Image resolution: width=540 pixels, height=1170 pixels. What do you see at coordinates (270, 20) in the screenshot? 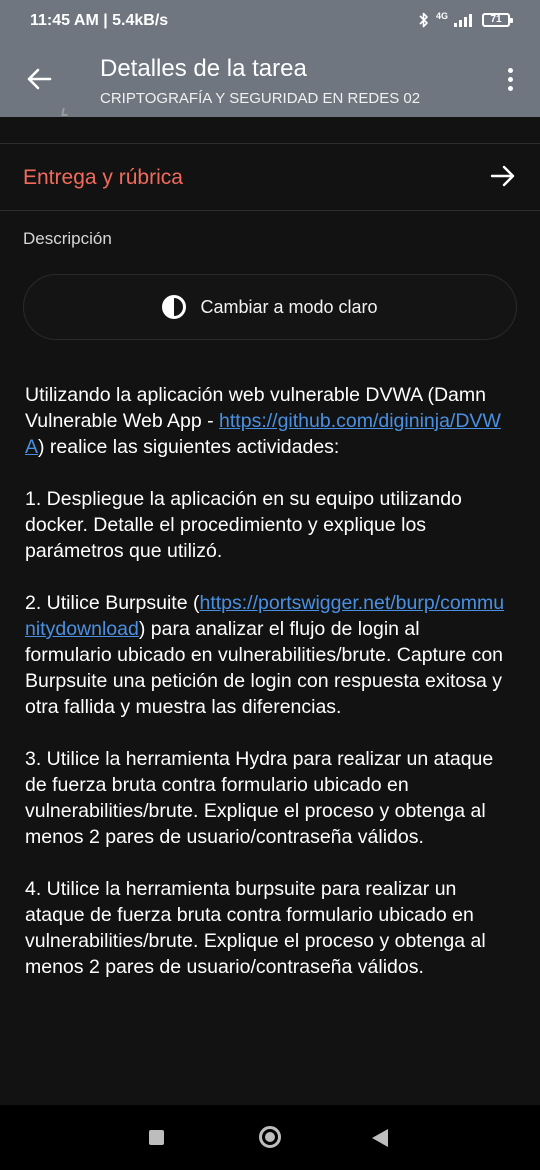
I see `status-bar: 11:45 AM | 5.4kB/s 4G 71` at bounding box center [270, 20].